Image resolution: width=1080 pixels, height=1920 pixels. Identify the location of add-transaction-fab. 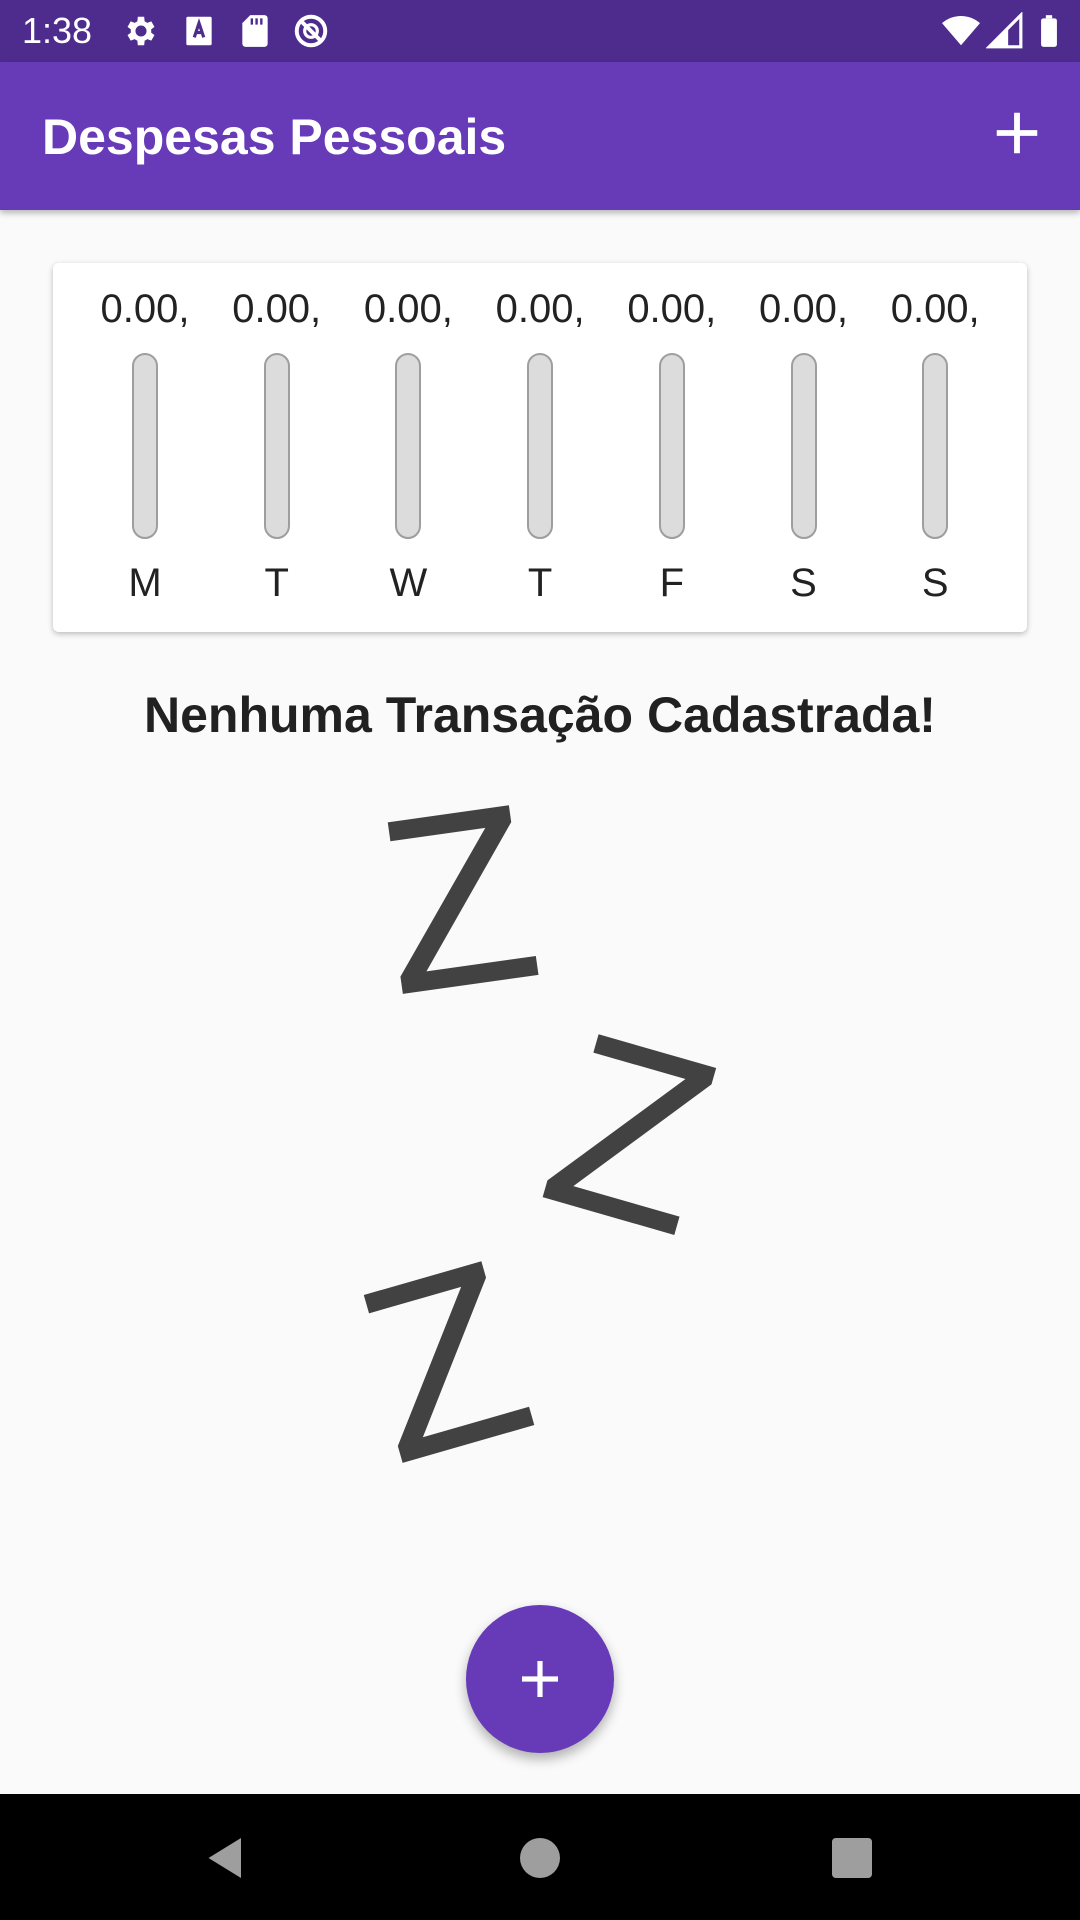
(540, 1679).